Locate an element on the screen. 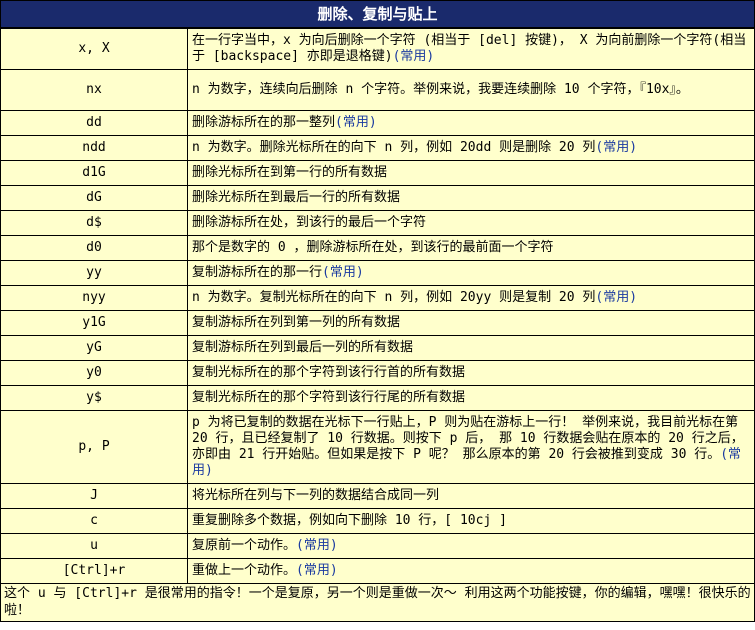 The width and height of the screenshot is (755, 630). description-text: 复制游标所在列到最后一列的所有数据 is located at coordinates (303, 347).